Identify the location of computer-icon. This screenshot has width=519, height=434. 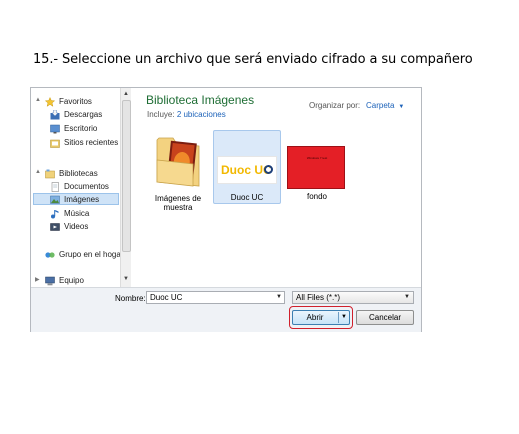
(50, 280).